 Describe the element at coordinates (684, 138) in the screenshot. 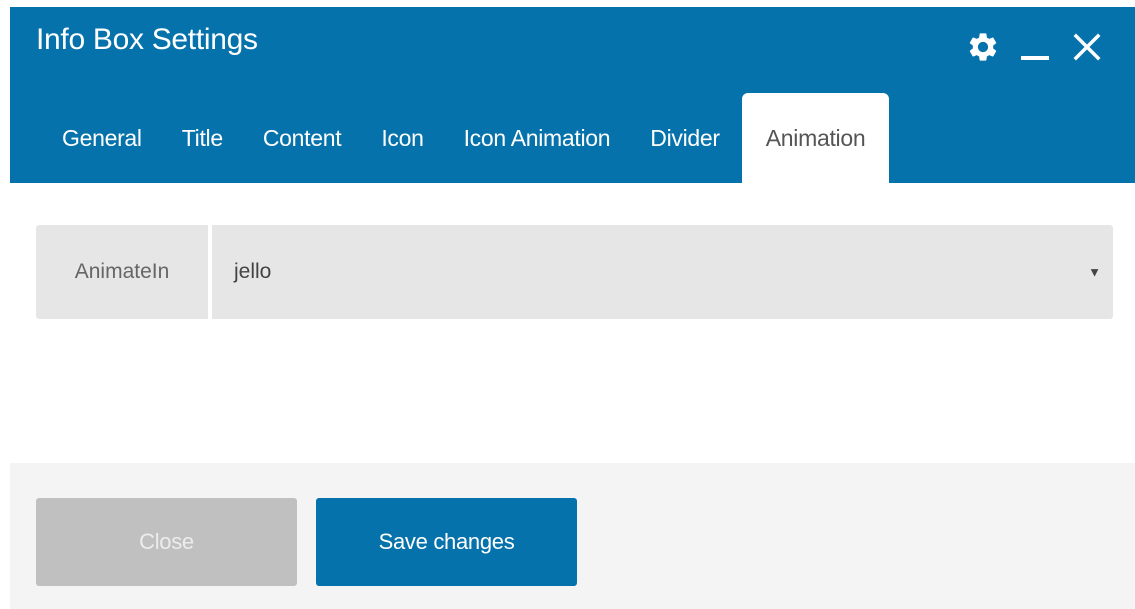

I see `tab-divider: Divider` at that location.